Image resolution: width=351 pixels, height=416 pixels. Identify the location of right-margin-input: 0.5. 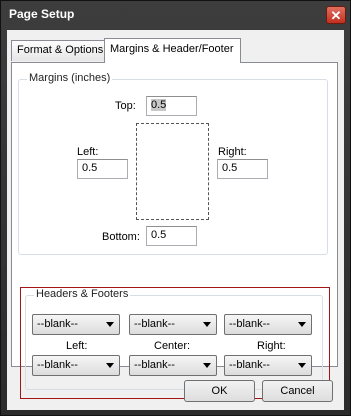
(242, 169).